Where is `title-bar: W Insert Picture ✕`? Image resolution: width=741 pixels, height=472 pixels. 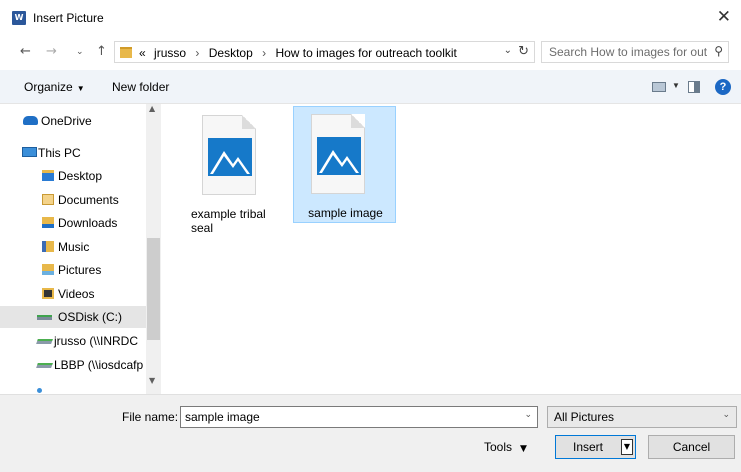 title-bar: W Insert Picture ✕ is located at coordinates (370, 18).